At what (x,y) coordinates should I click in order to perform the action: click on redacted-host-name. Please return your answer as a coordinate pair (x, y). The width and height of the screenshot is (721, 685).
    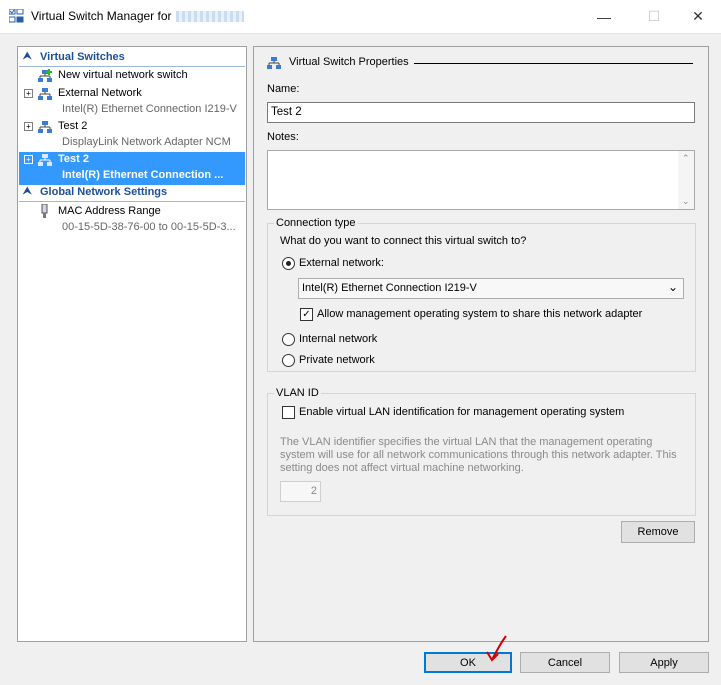
    Looking at the image, I should click on (209, 17).